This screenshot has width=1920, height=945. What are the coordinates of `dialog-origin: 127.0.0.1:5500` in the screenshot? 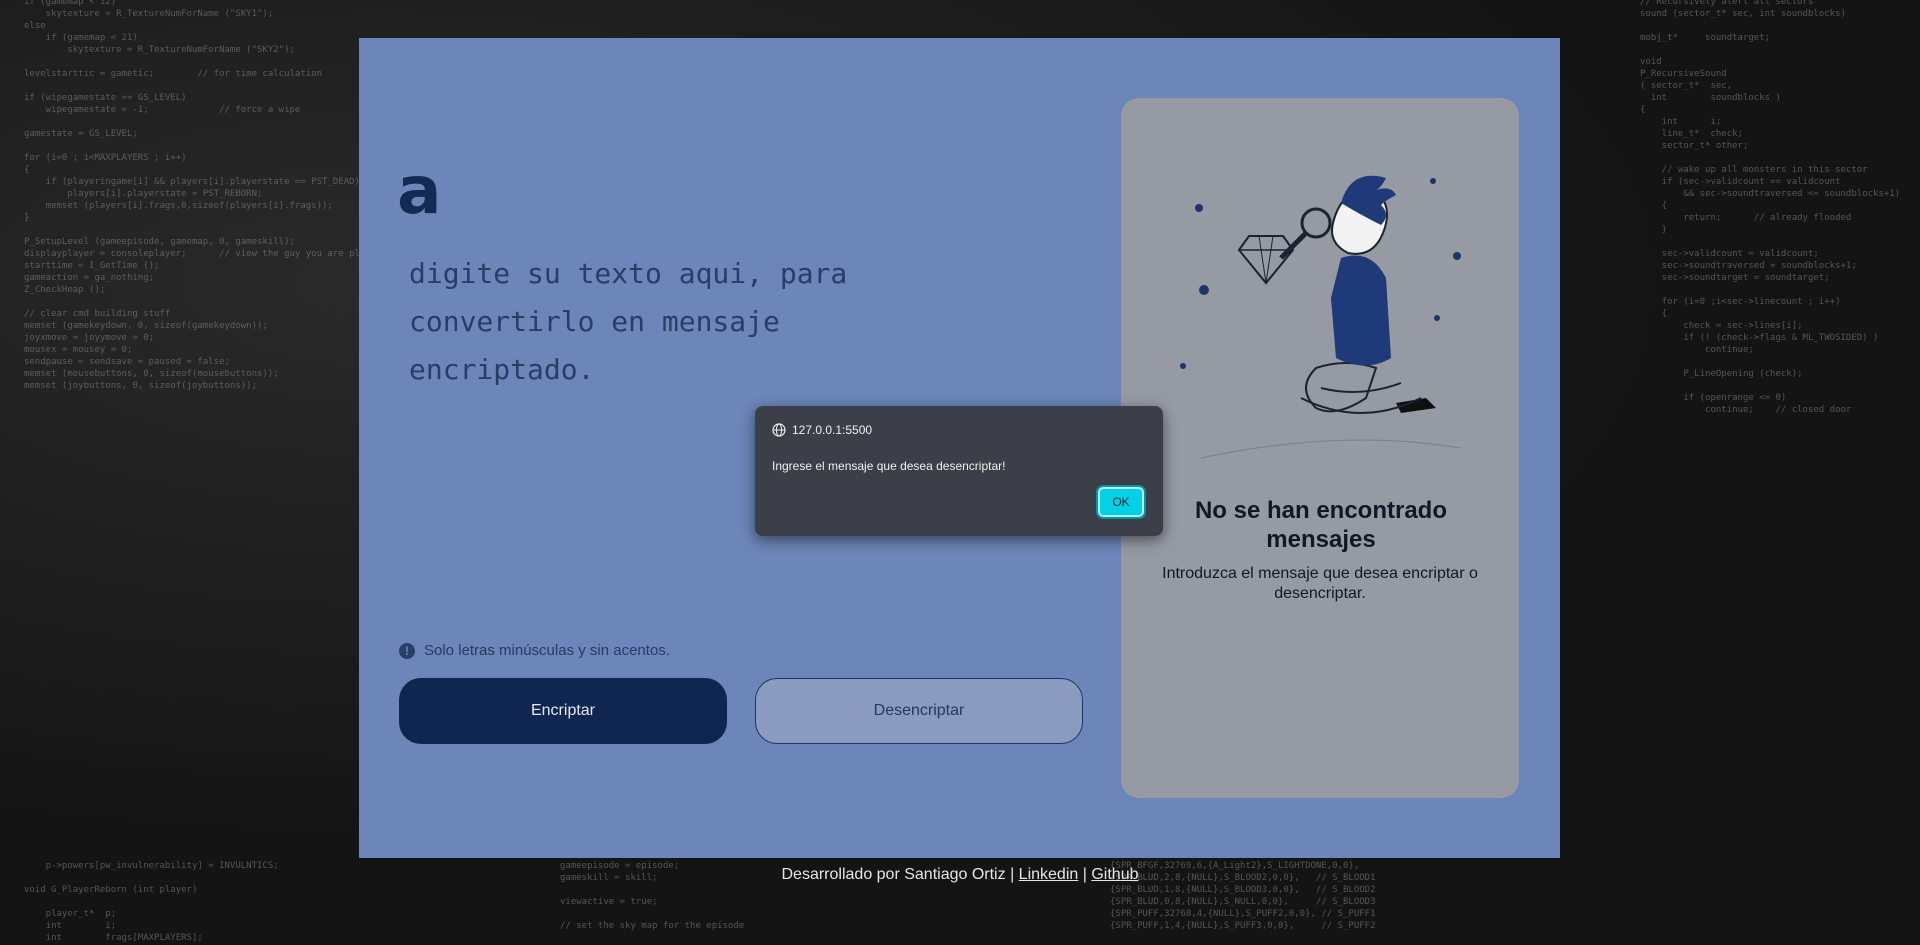 It's located at (822, 430).